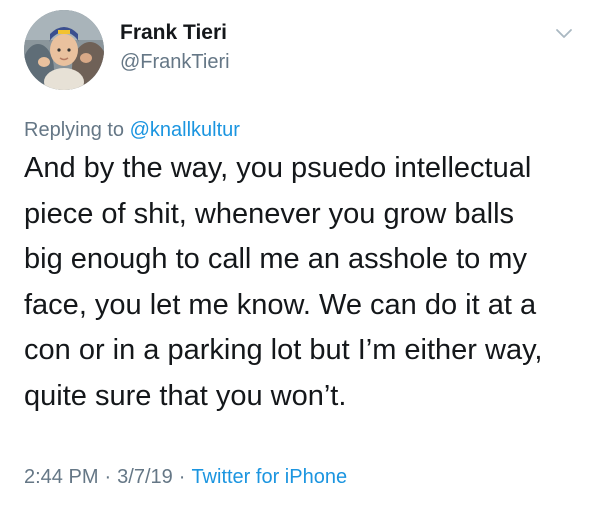 The image size is (600, 510). What do you see at coordinates (280, 304) in the screenshot?
I see `tweet-text-line: face, you let me know. We can do it at a` at bounding box center [280, 304].